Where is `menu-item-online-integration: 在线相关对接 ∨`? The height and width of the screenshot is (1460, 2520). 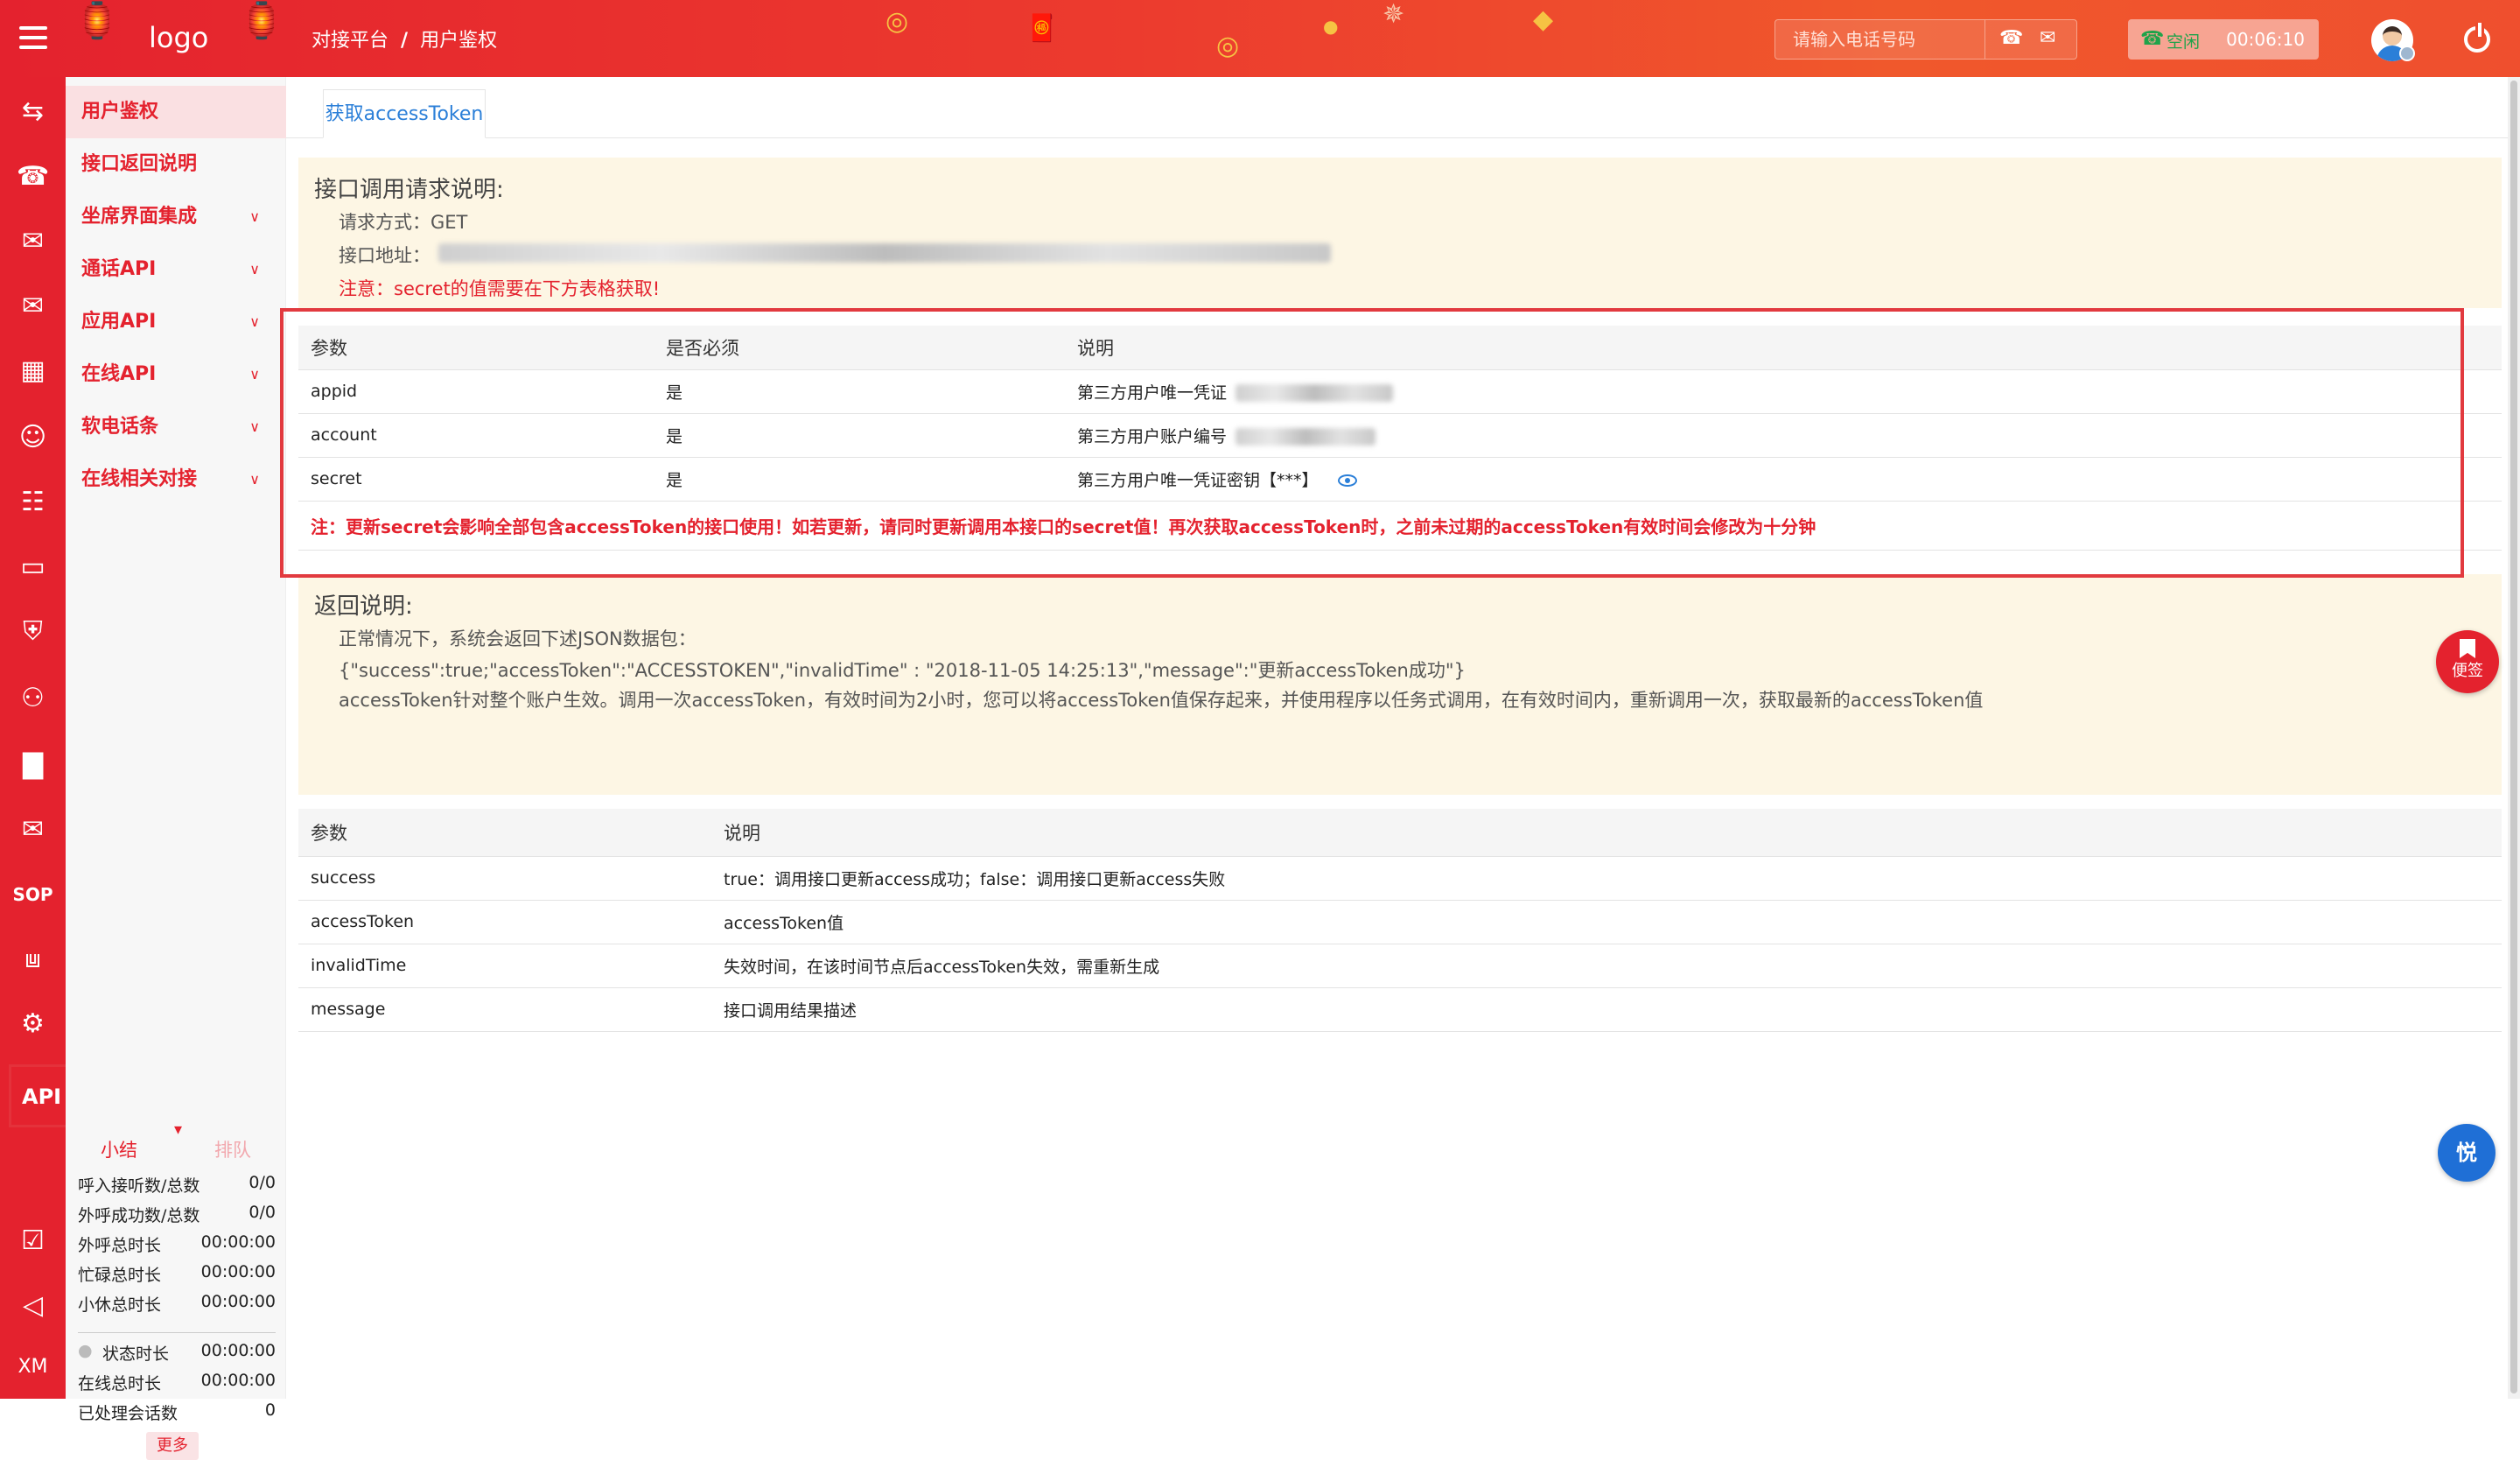 menu-item-online-integration: 在线相关对接 ∨ is located at coordinates (176, 479).